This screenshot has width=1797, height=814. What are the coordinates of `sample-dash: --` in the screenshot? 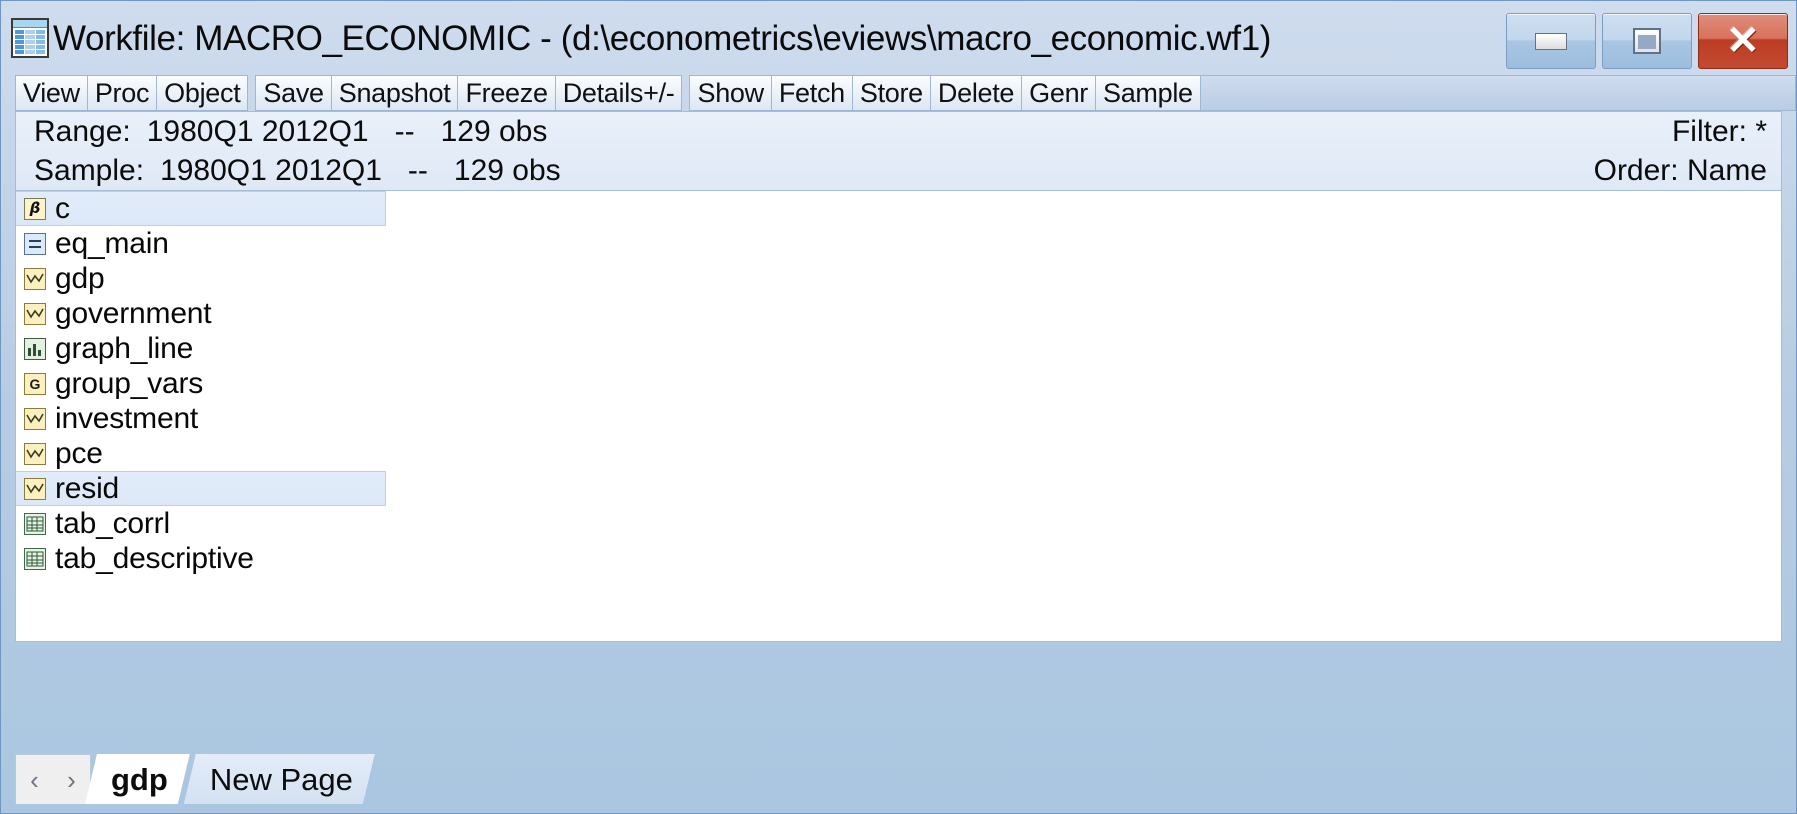 It's located at (417, 170).